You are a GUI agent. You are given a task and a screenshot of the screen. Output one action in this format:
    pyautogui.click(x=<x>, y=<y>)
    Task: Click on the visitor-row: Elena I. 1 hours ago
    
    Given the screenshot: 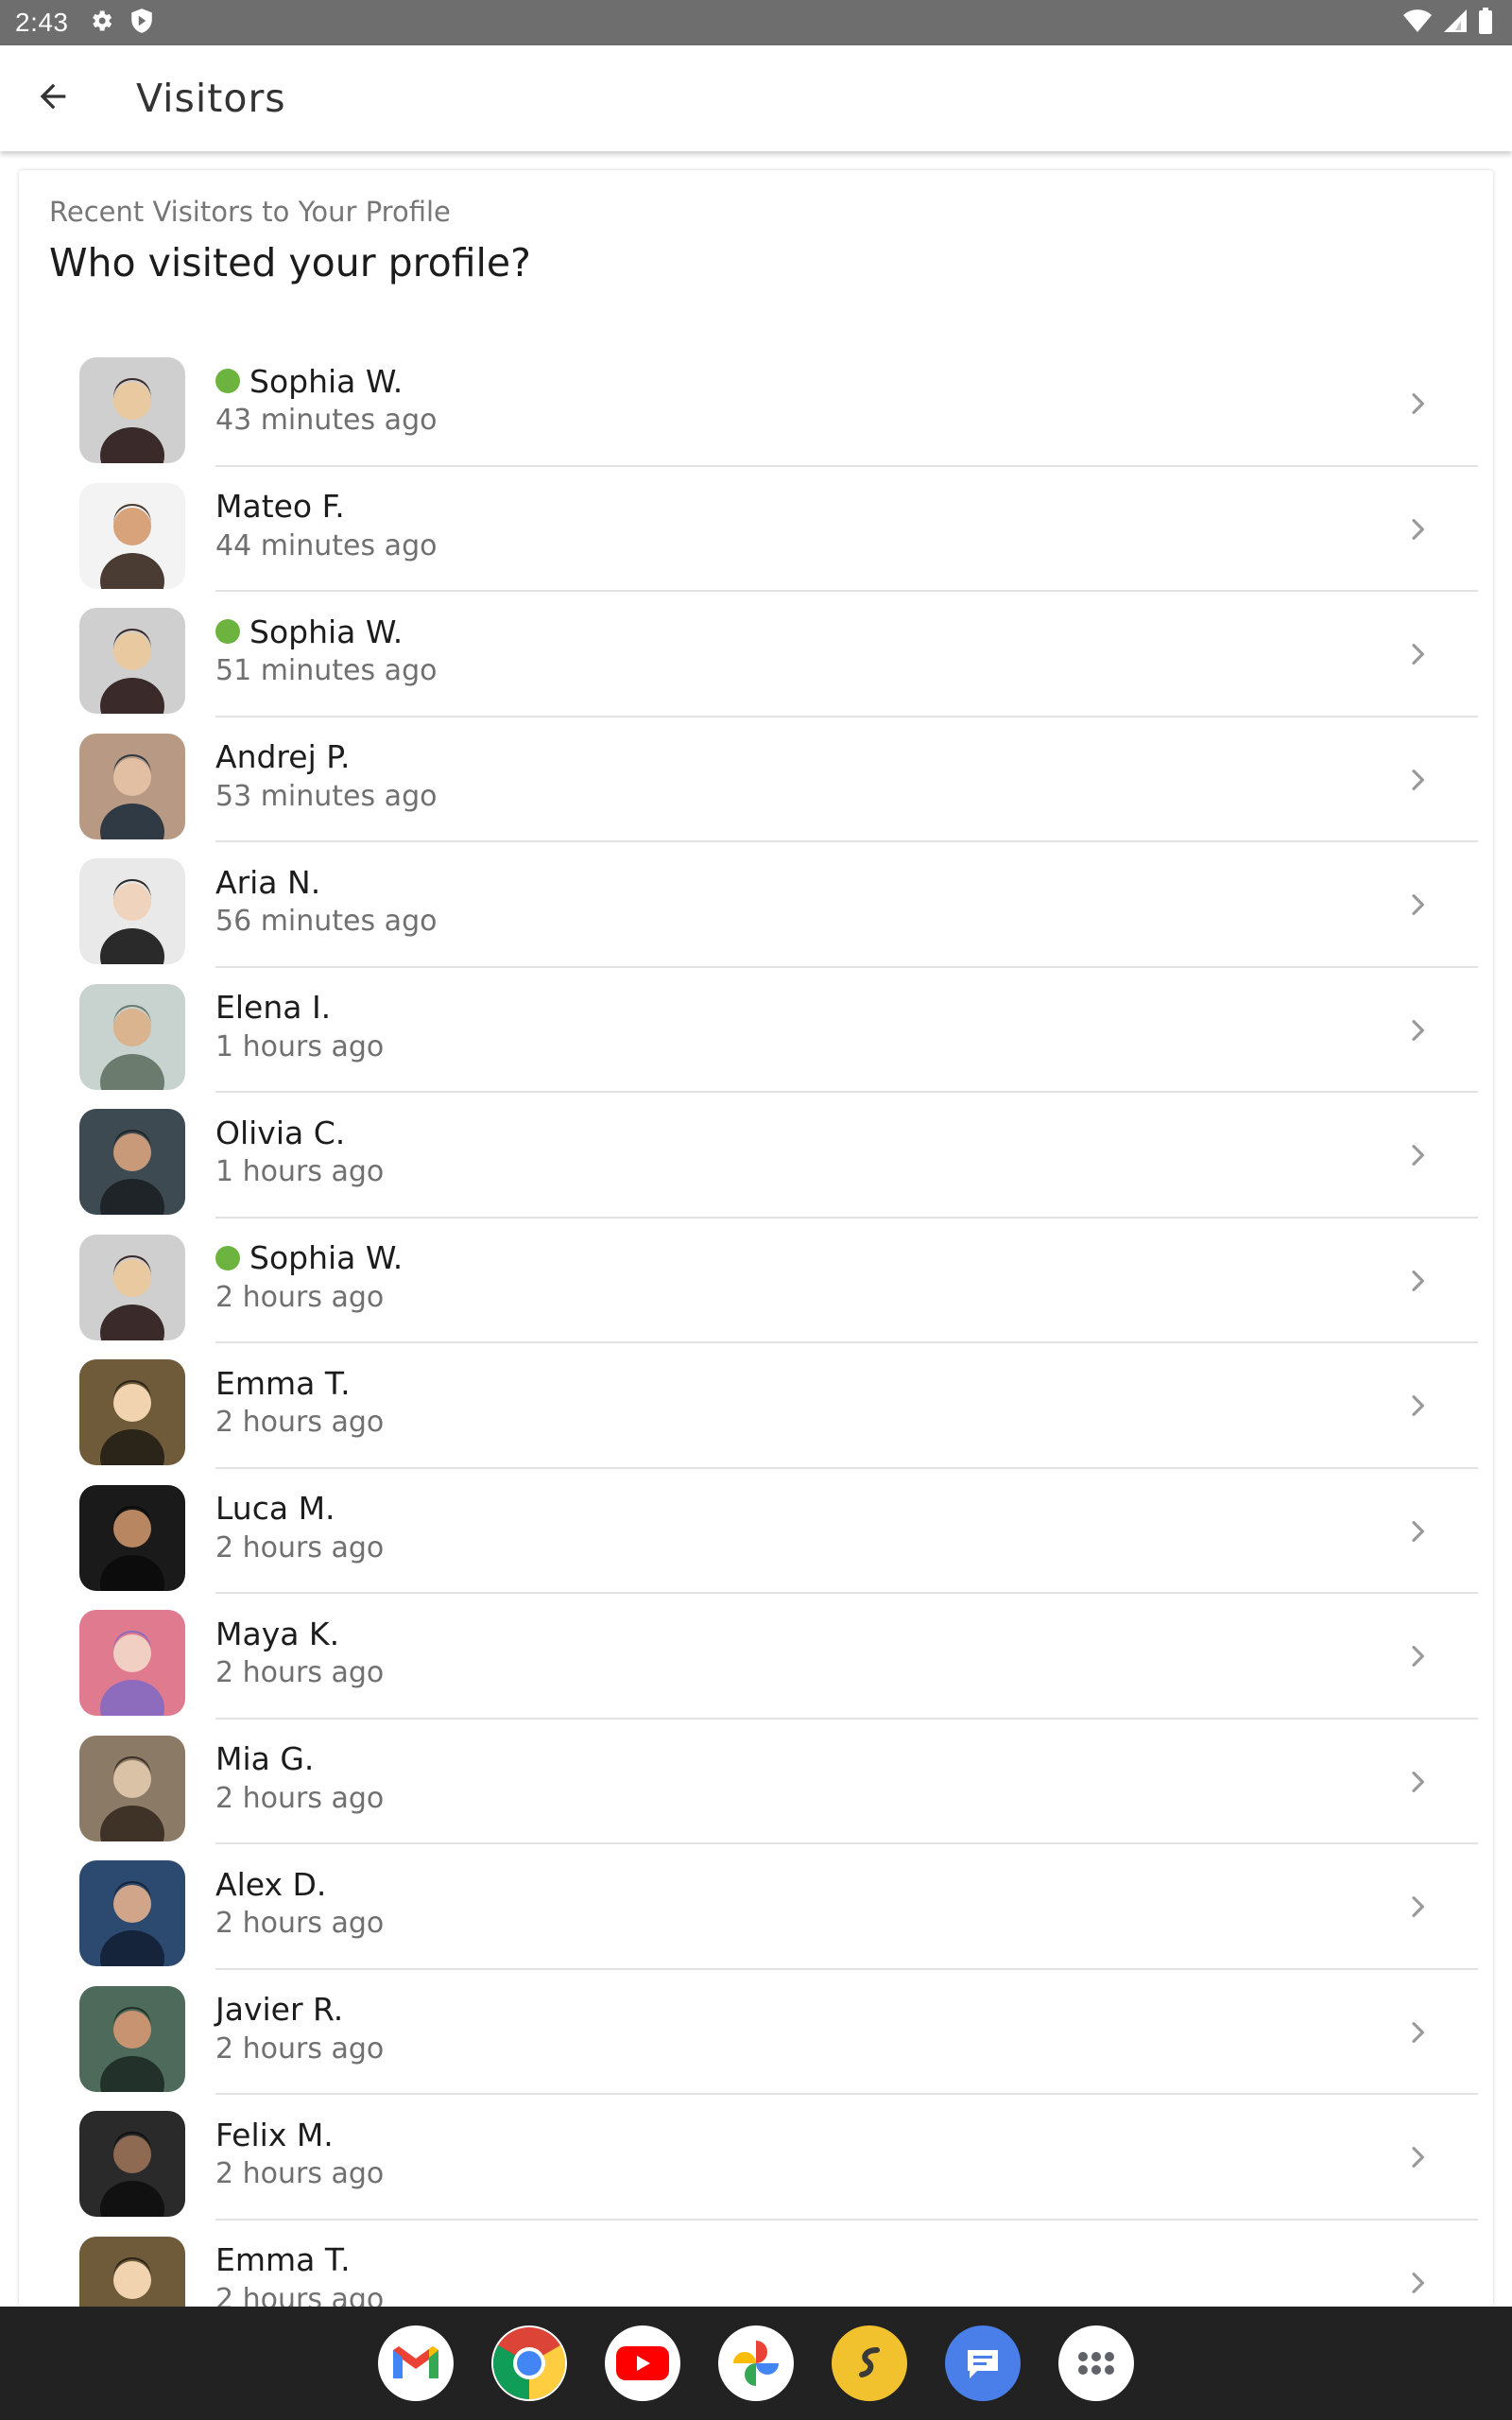 What is the action you would take?
    pyautogui.click(x=756, y=1030)
    